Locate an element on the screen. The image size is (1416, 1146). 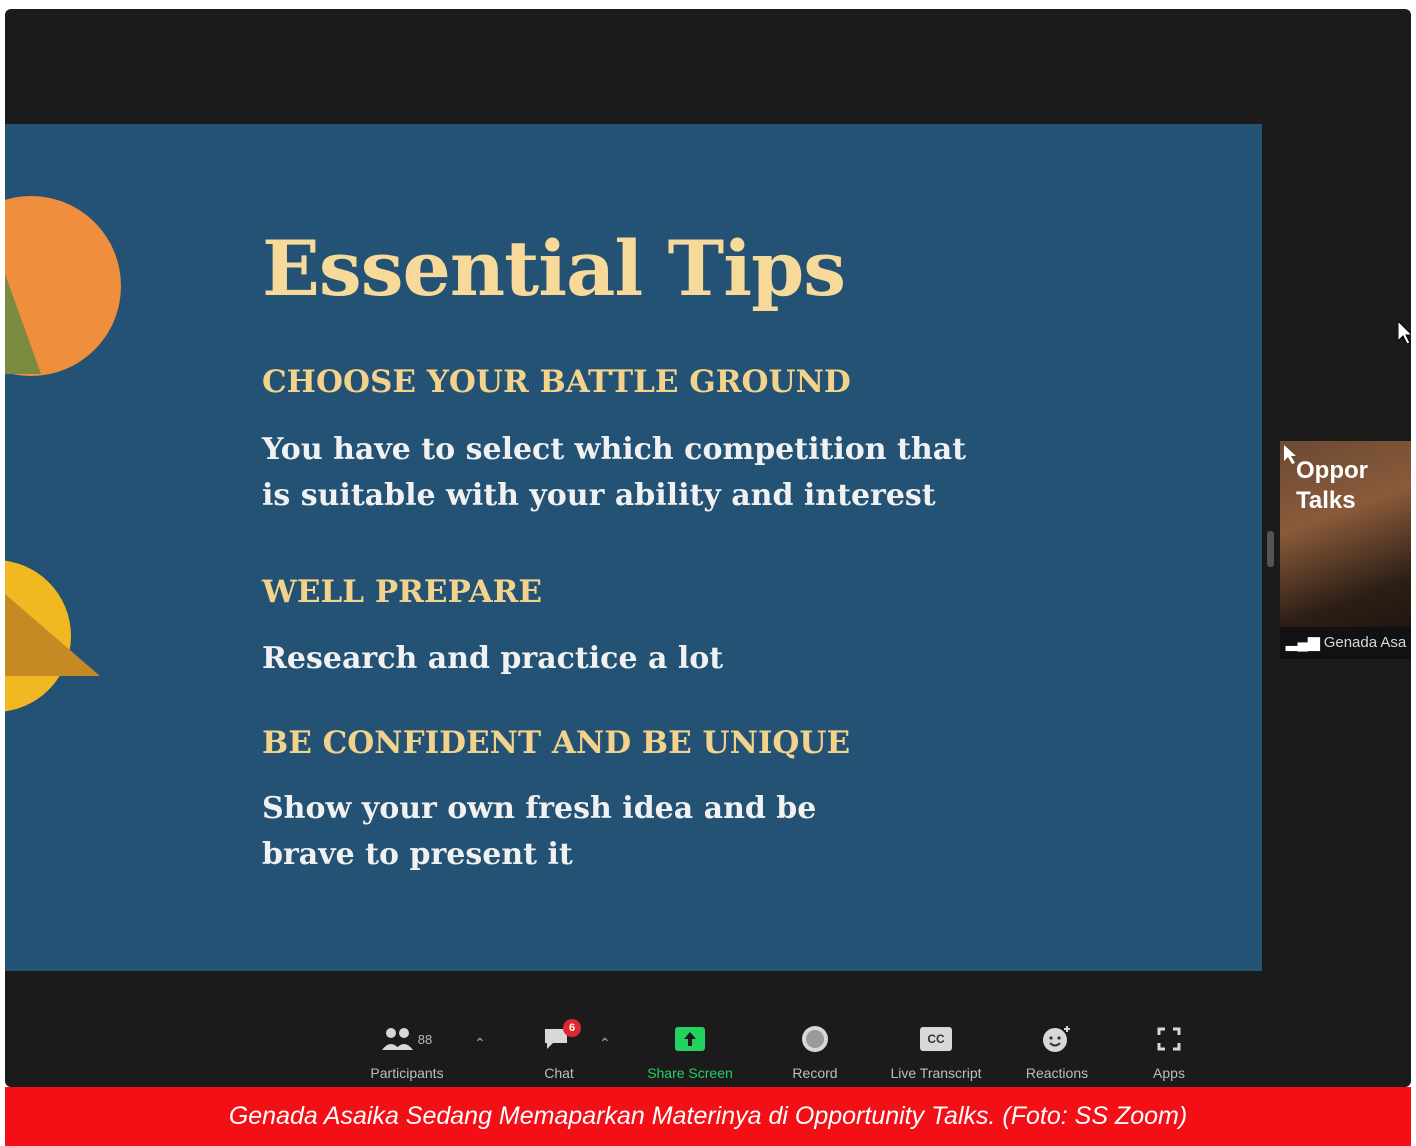
meeting-toolbar: 88 Participants ⌃ 6 Chat ⌃ Share Screen is located at coordinates (708, 1048).